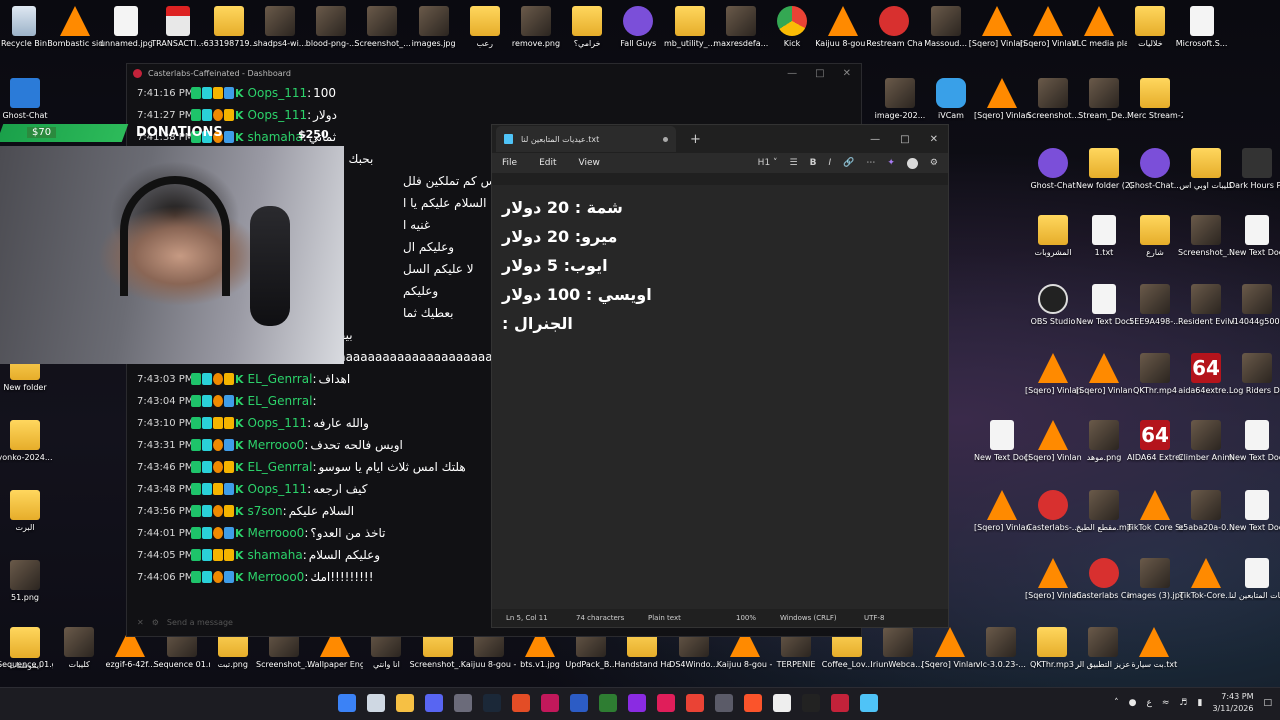 The height and width of the screenshot is (720, 1280). What do you see at coordinates (586, 139) in the screenshot?
I see `notepad-tab: عيديات المتابعين لنا.txt` at bounding box center [586, 139].